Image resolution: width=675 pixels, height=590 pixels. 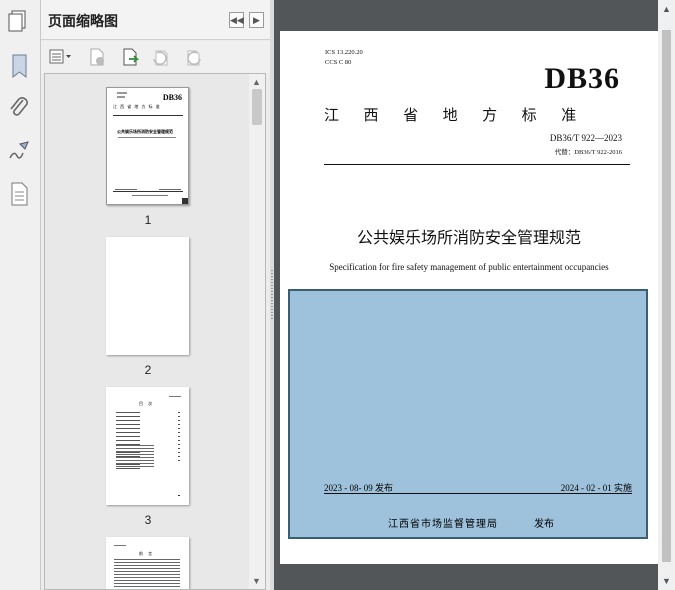 What do you see at coordinates (544, 524) in the screenshot?
I see `issuer-action: 发布` at bounding box center [544, 524].